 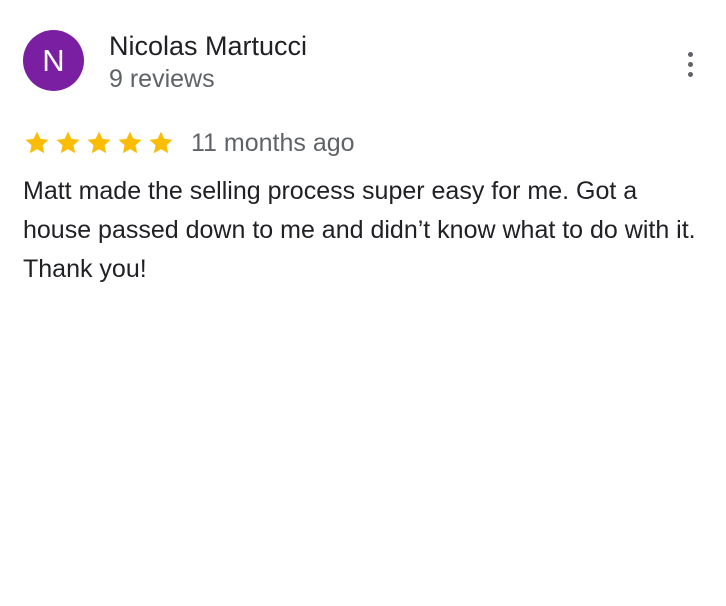 What do you see at coordinates (273, 142) in the screenshot?
I see `review-date: 11 months ago` at bounding box center [273, 142].